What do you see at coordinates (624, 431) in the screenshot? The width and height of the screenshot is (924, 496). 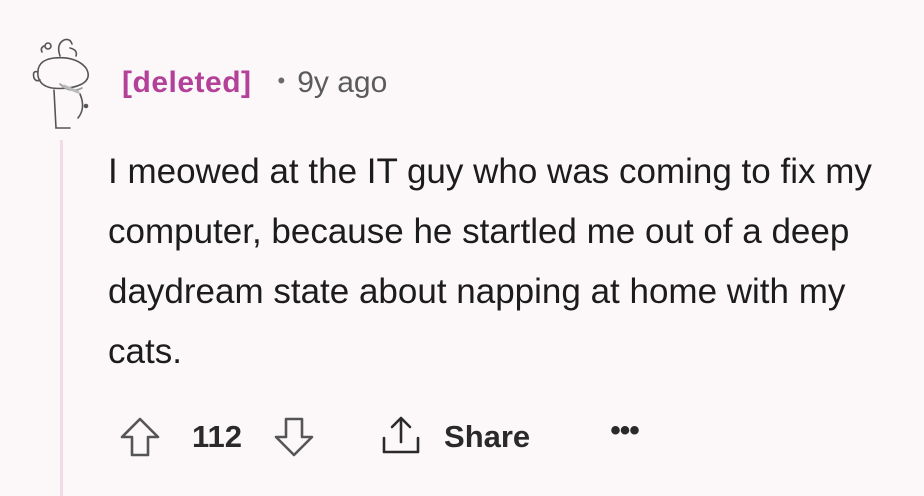 I see `more-options-icon: •••` at bounding box center [624, 431].